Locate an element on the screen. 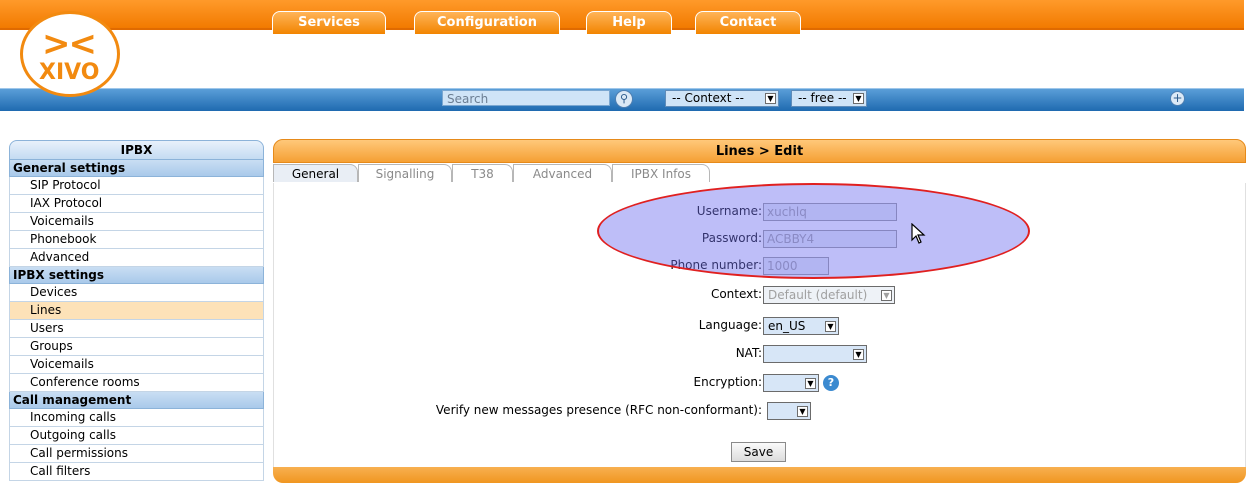  nat-label: NAT: is located at coordinates (748, 353).